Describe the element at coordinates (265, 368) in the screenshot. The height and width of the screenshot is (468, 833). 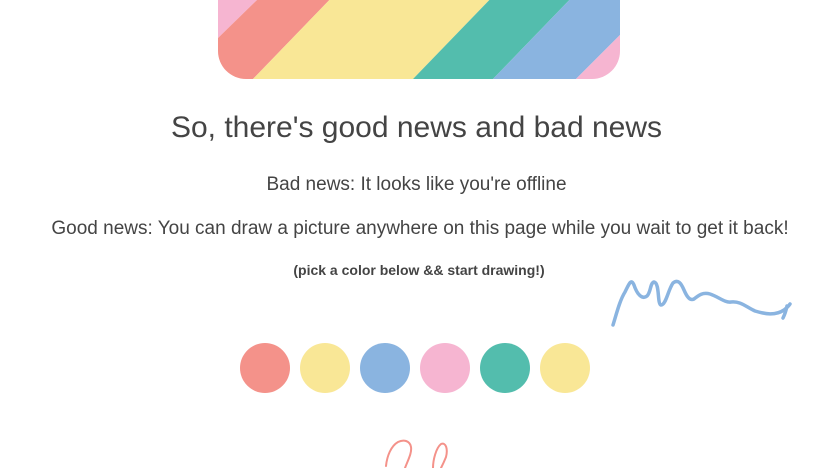
I see `color-swatch-red` at that location.